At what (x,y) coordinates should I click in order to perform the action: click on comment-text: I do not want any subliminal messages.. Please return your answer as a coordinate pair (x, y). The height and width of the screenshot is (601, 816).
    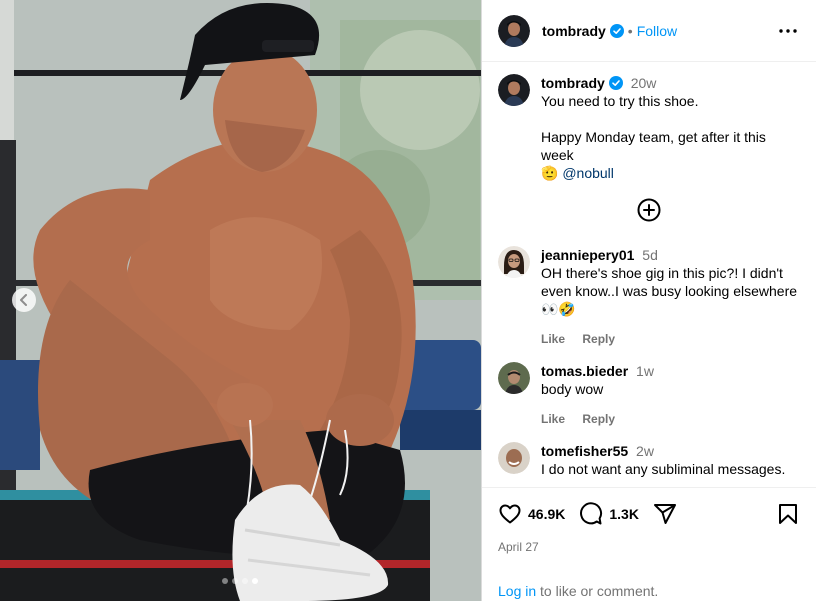
    Looking at the image, I should click on (663, 469).